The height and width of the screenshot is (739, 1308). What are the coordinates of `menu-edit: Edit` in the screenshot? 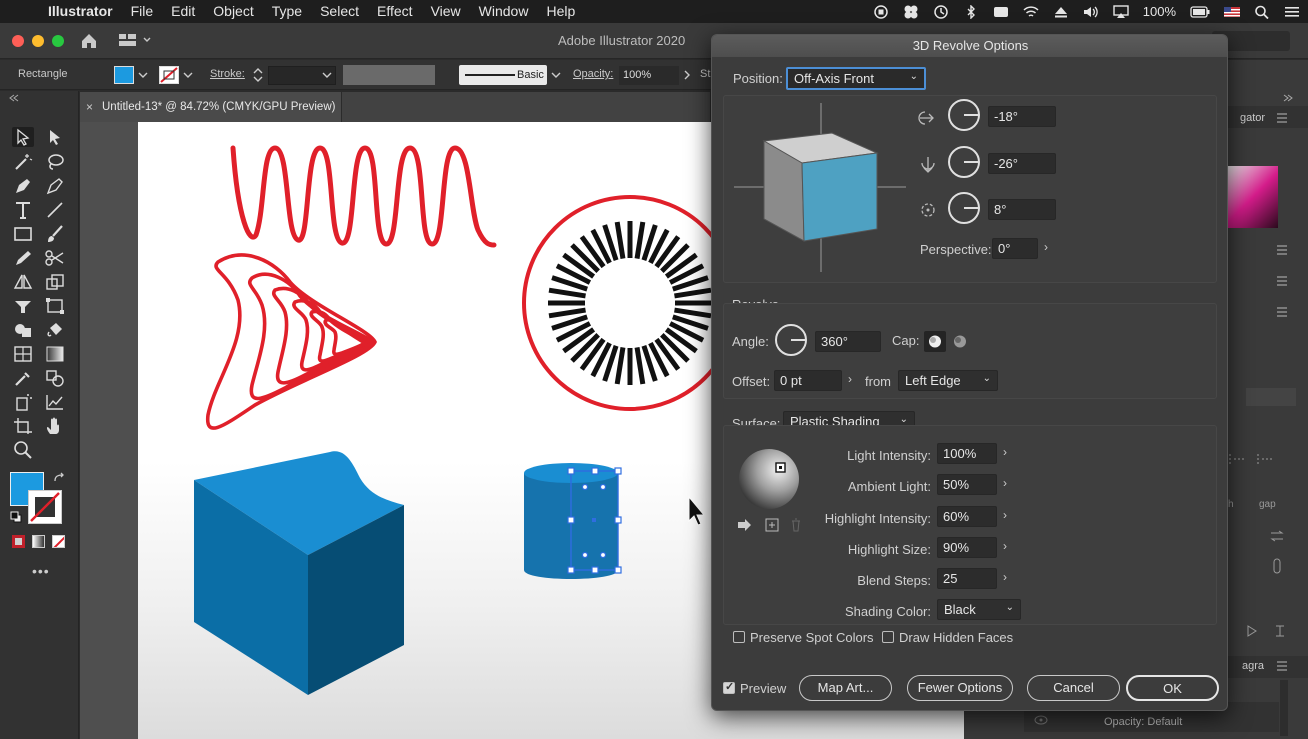 It's located at (183, 11).